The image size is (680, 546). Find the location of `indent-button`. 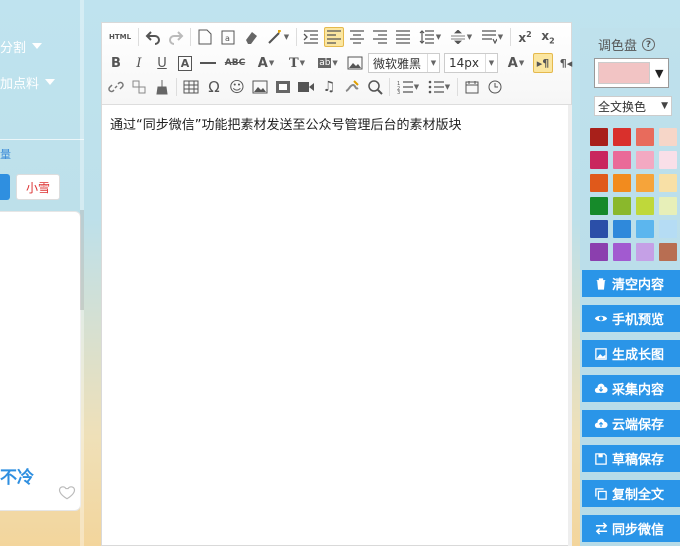

indent-button is located at coordinates (311, 37).